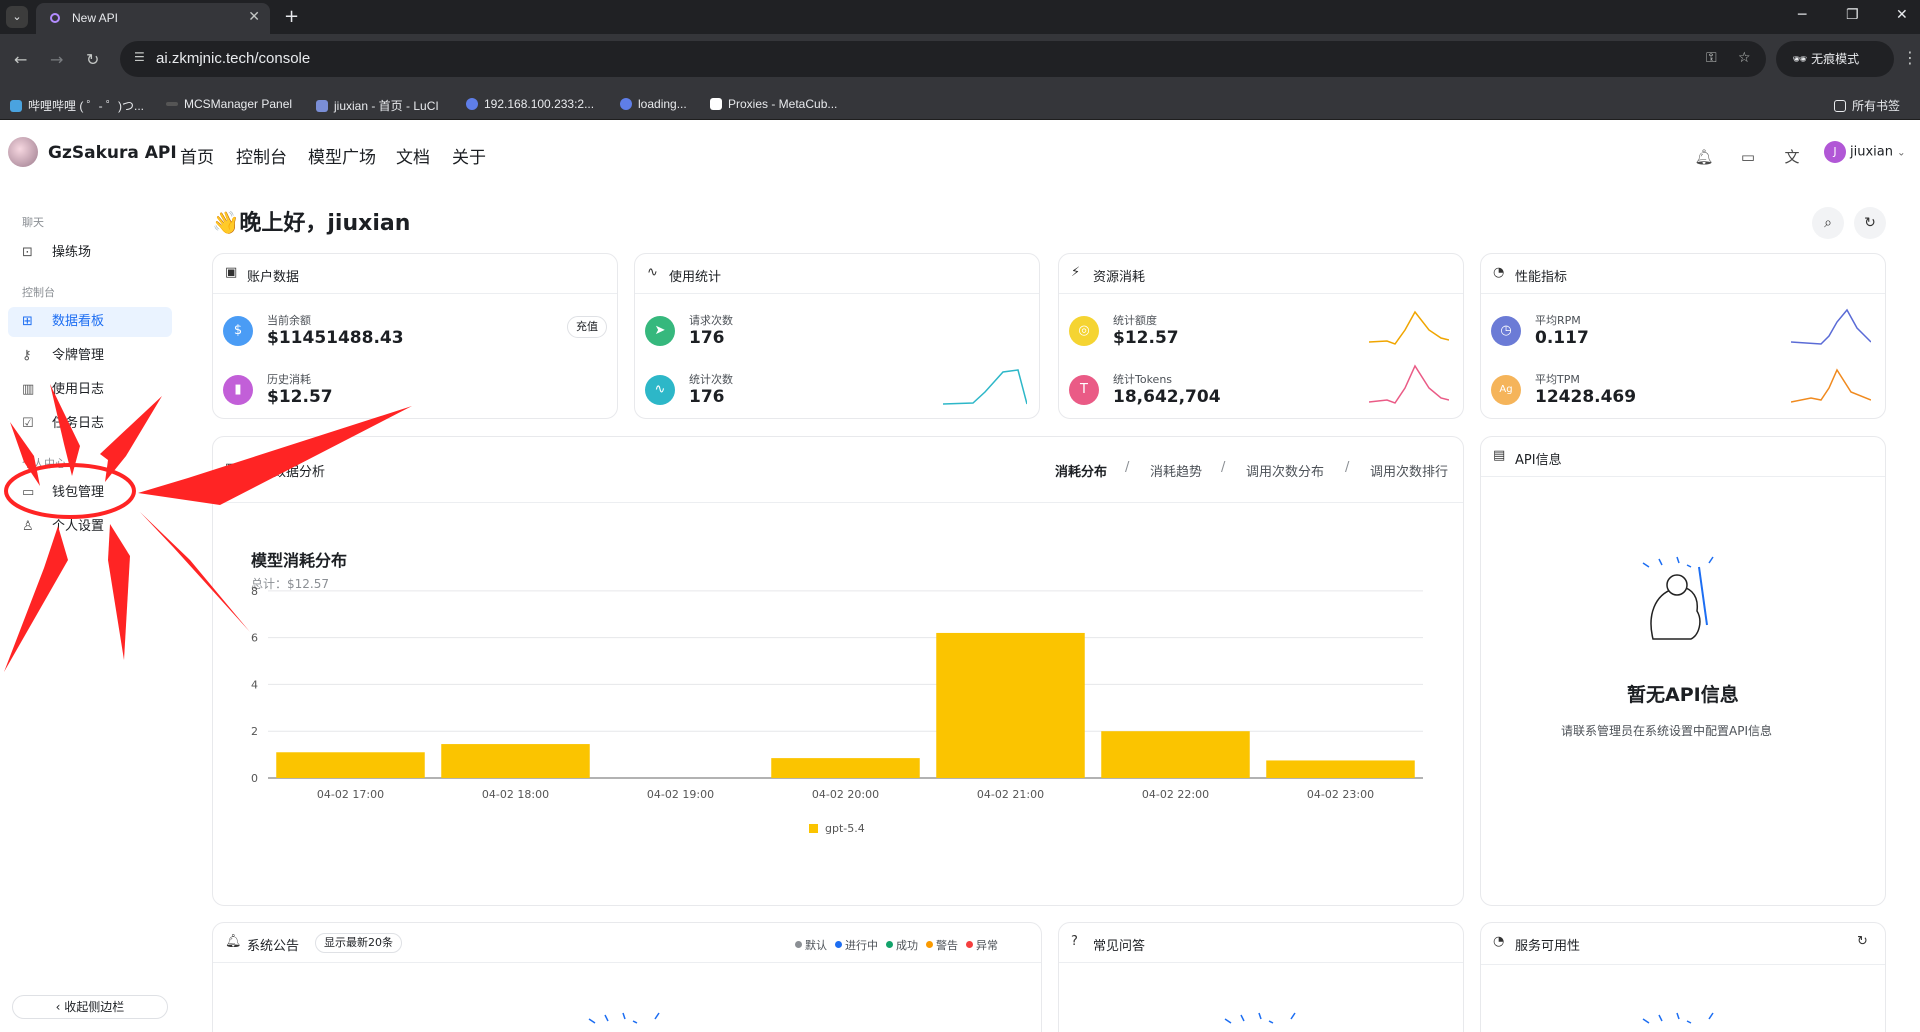 This screenshot has height=1032, width=1920. I want to click on incognito-indicator: 🕶 无痕模式, so click(1835, 59).